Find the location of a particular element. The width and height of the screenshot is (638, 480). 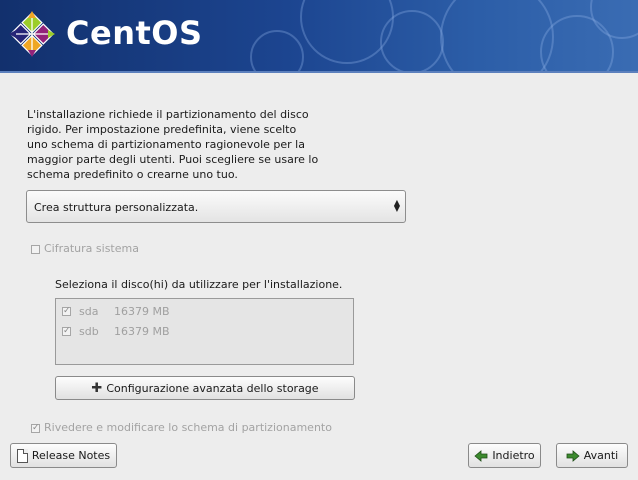

header-divider is located at coordinates (319, 72).